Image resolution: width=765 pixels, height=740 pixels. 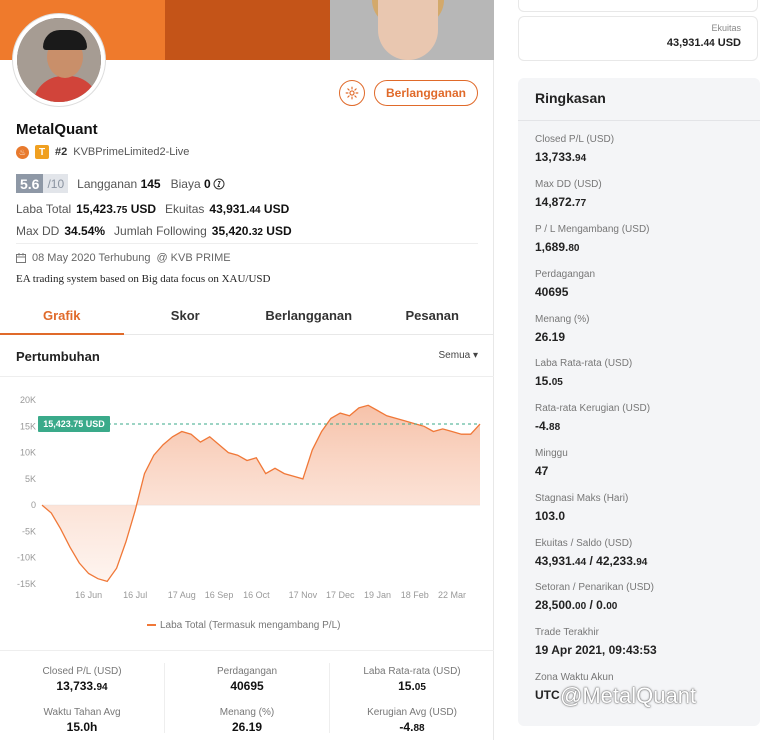 I want to click on x-tick-label: 16 Oct, so click(x=256, y=595).